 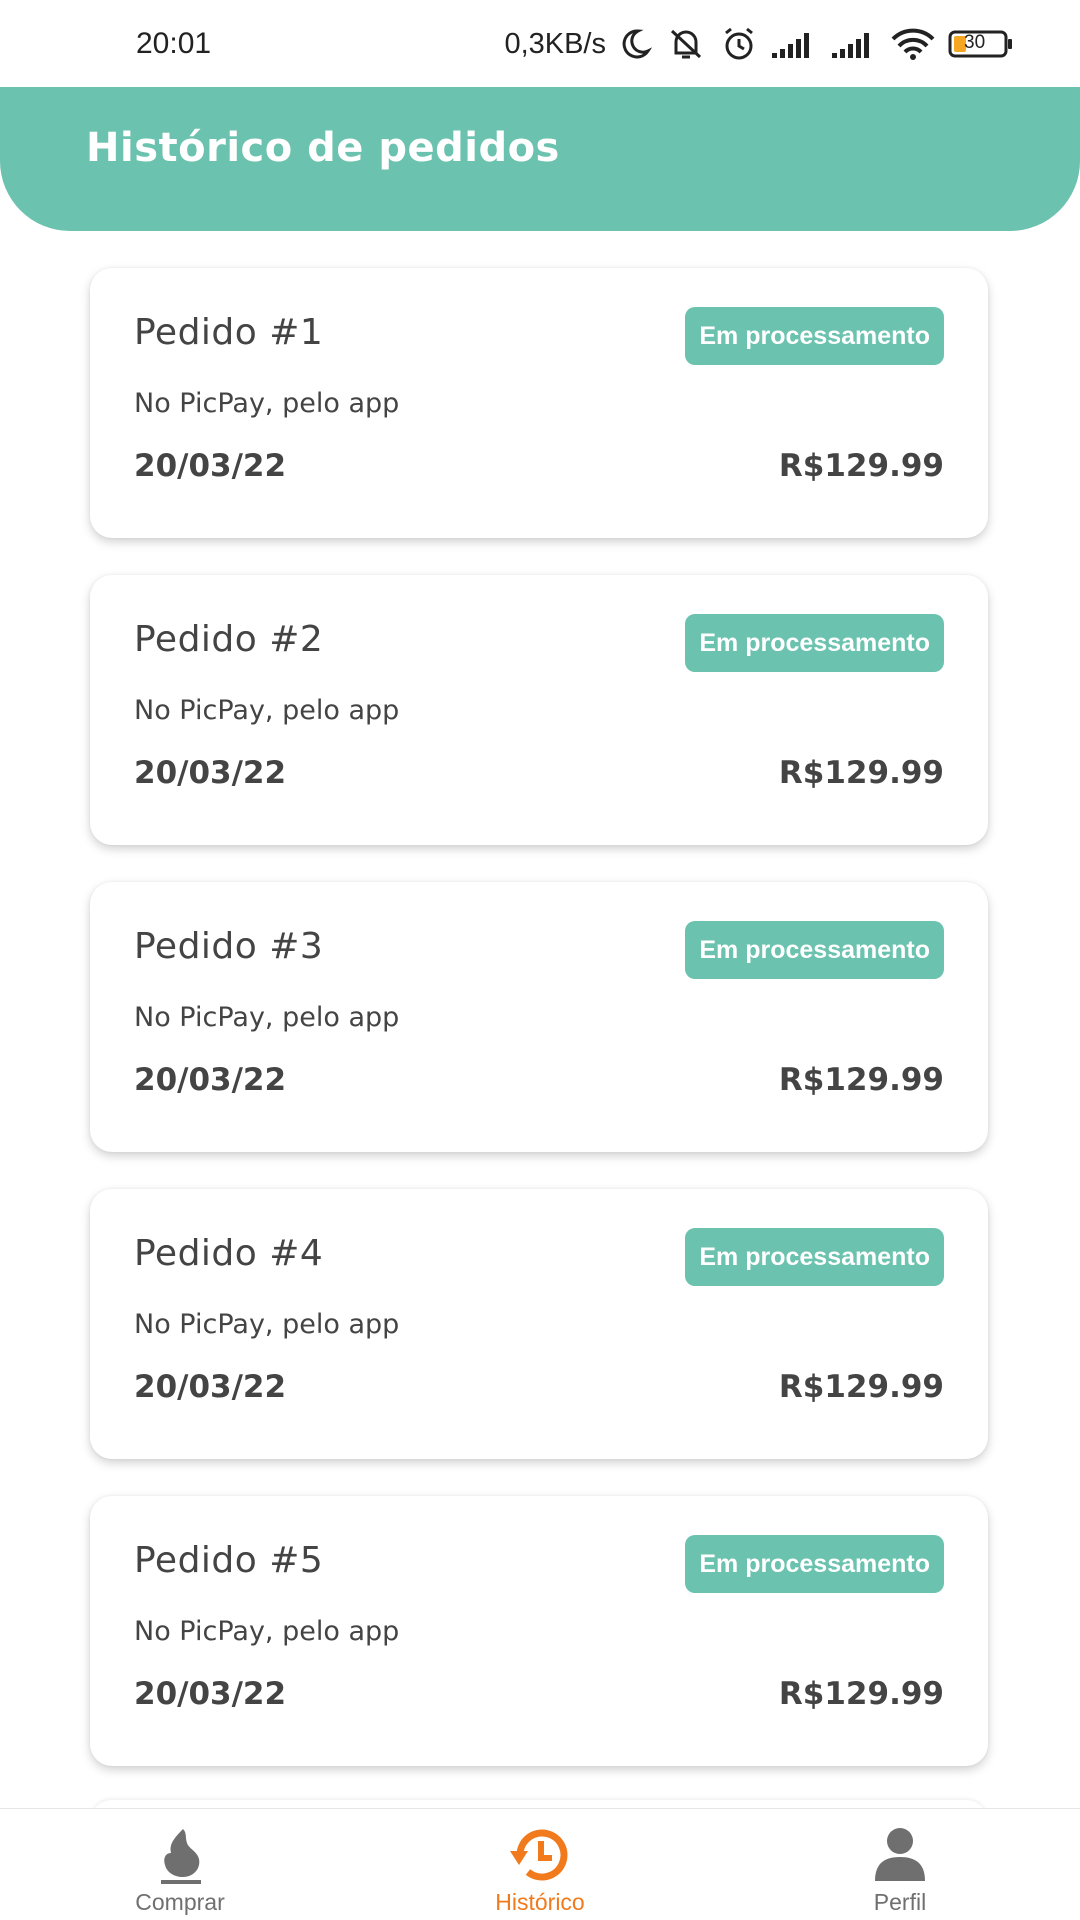 What do you see at coordinates (229, 946) in the screenshot?
I see `order-title: Pedido #3` at bounding box center [229, 946].